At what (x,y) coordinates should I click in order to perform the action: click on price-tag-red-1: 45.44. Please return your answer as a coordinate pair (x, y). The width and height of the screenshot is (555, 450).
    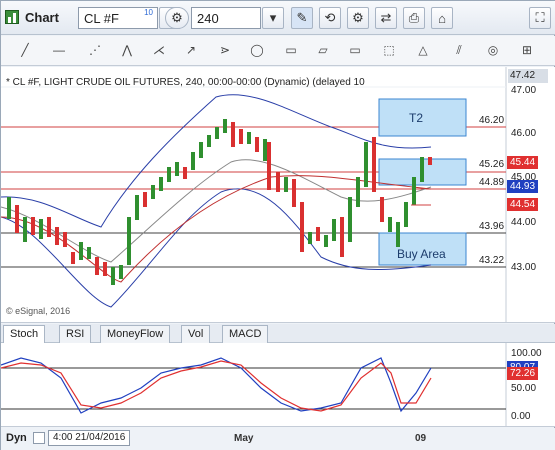
    Looking at the image, I should click on (523, 162).